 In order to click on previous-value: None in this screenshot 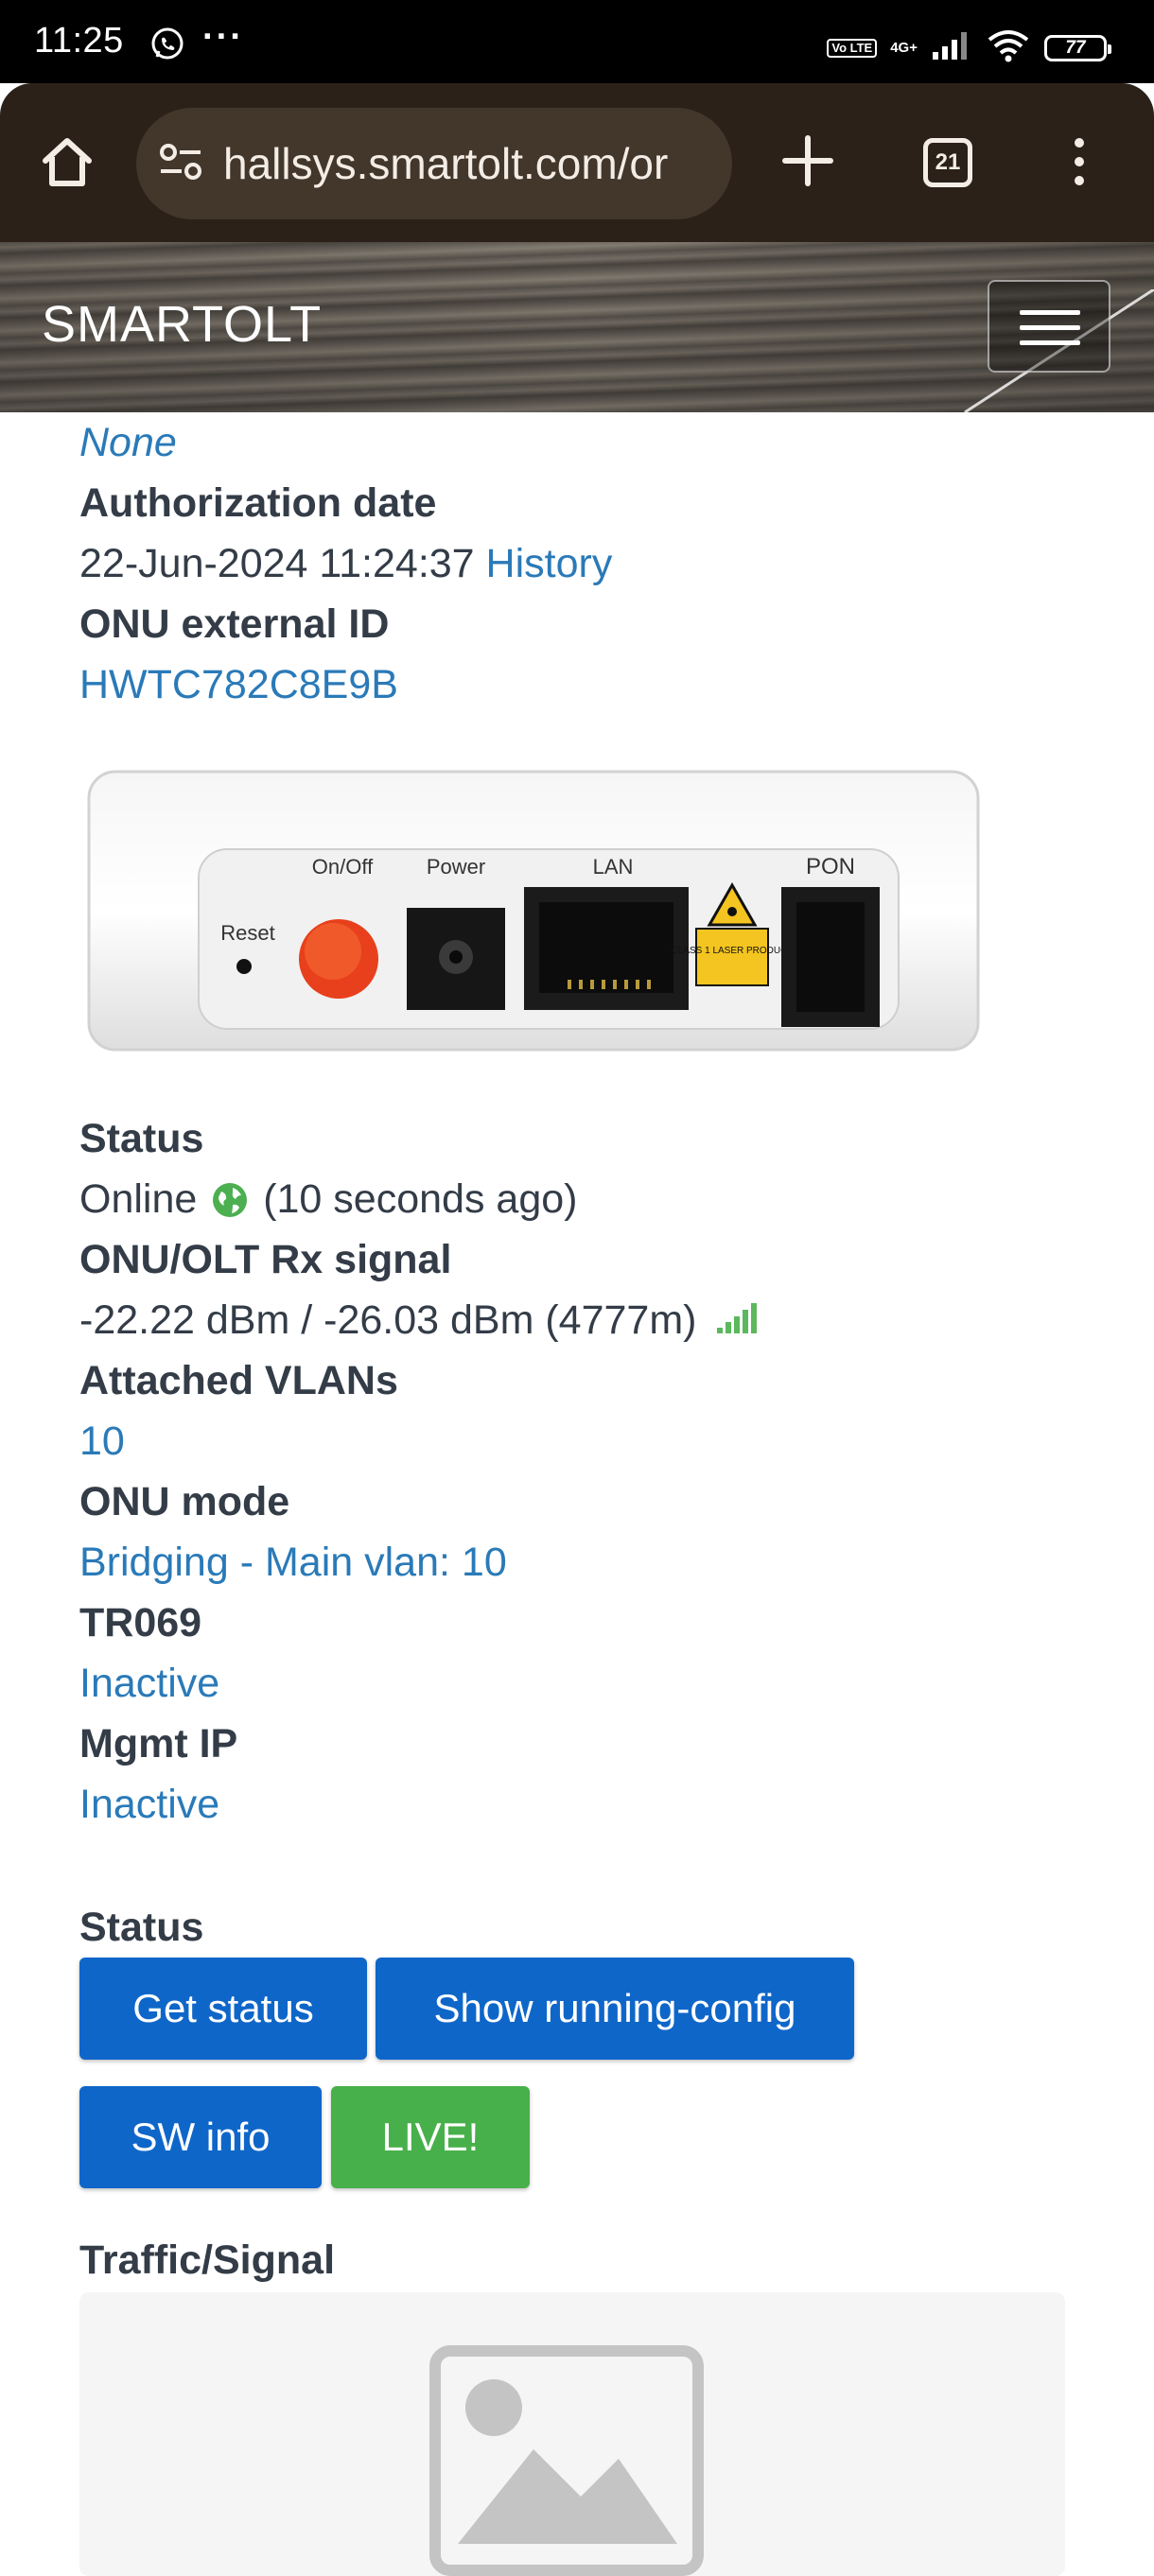, I will do `click(128, 442)`.